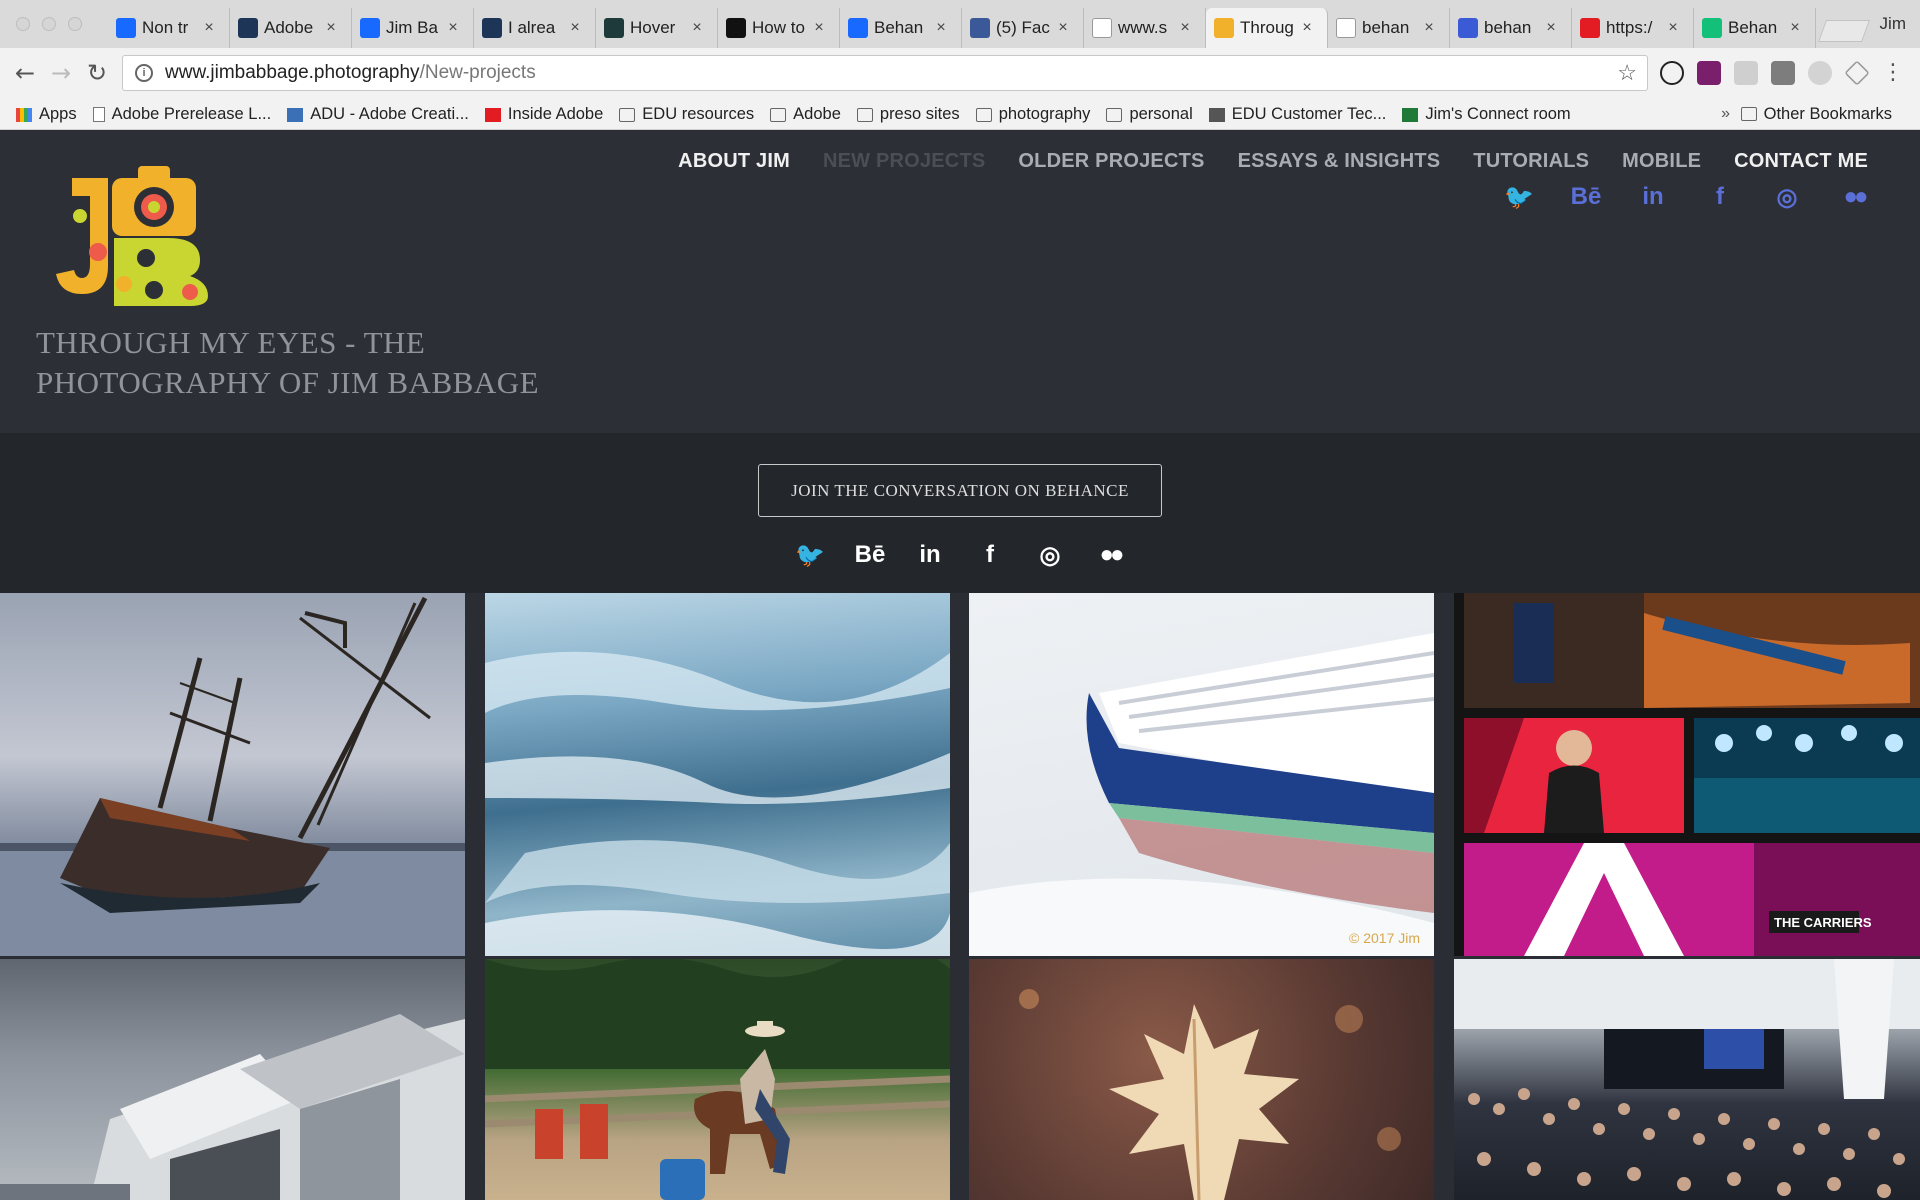 This screenshot has height=1200, width=1920. Describe the element at coordinates (1267, 28) in the screenshot. I see `browser-tab: Throug ×` at that location.